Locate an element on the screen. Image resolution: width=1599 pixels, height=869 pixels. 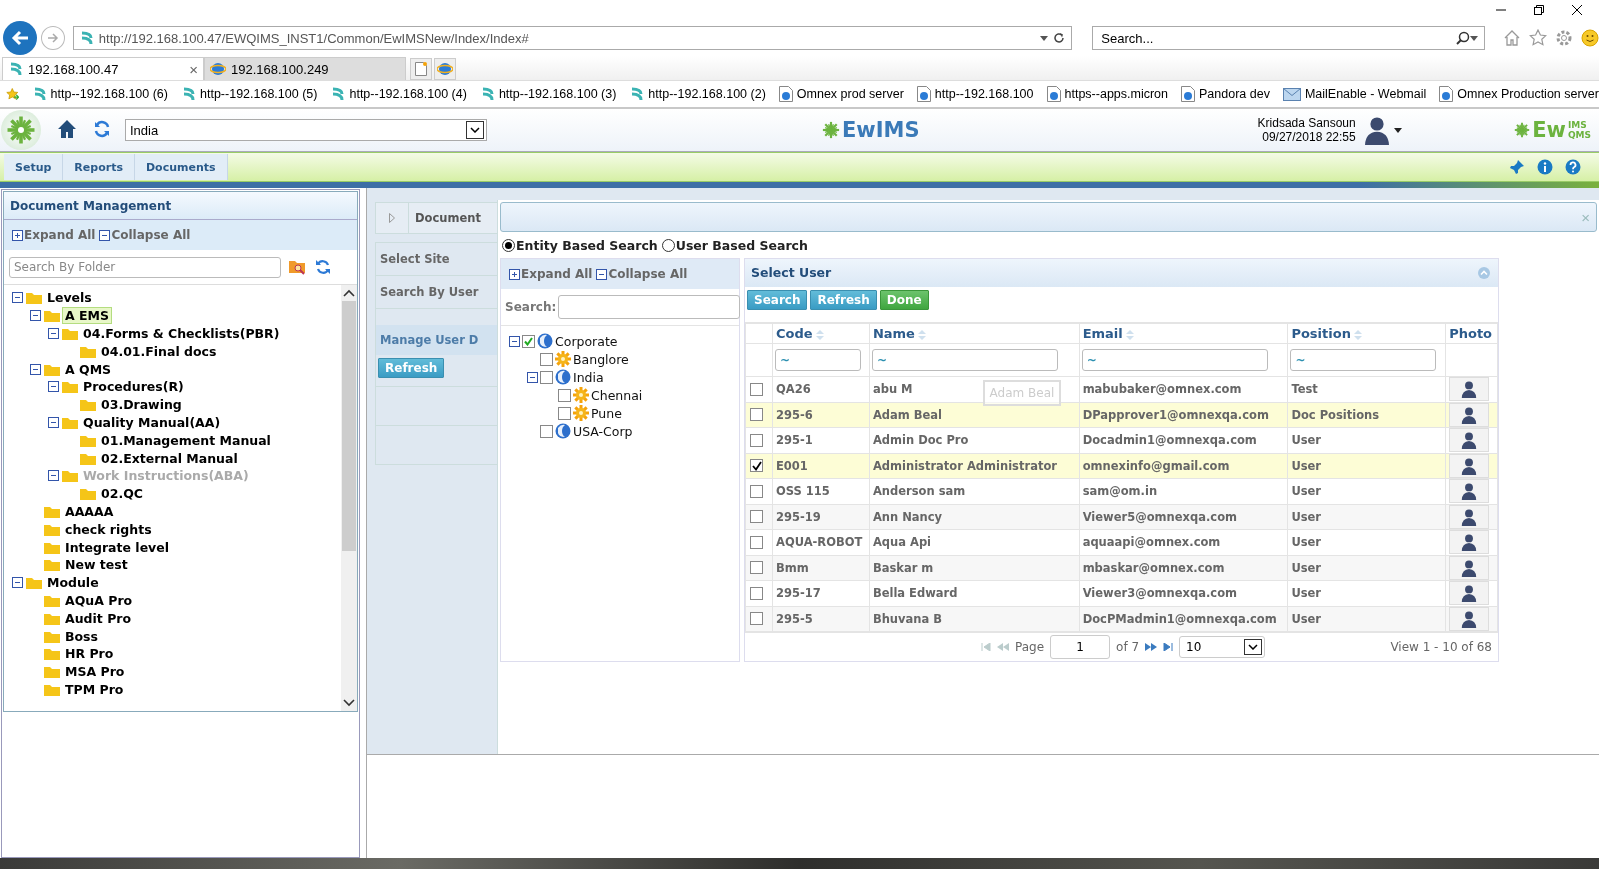
menu-tab: Reports is located at coordinates (99, 167).